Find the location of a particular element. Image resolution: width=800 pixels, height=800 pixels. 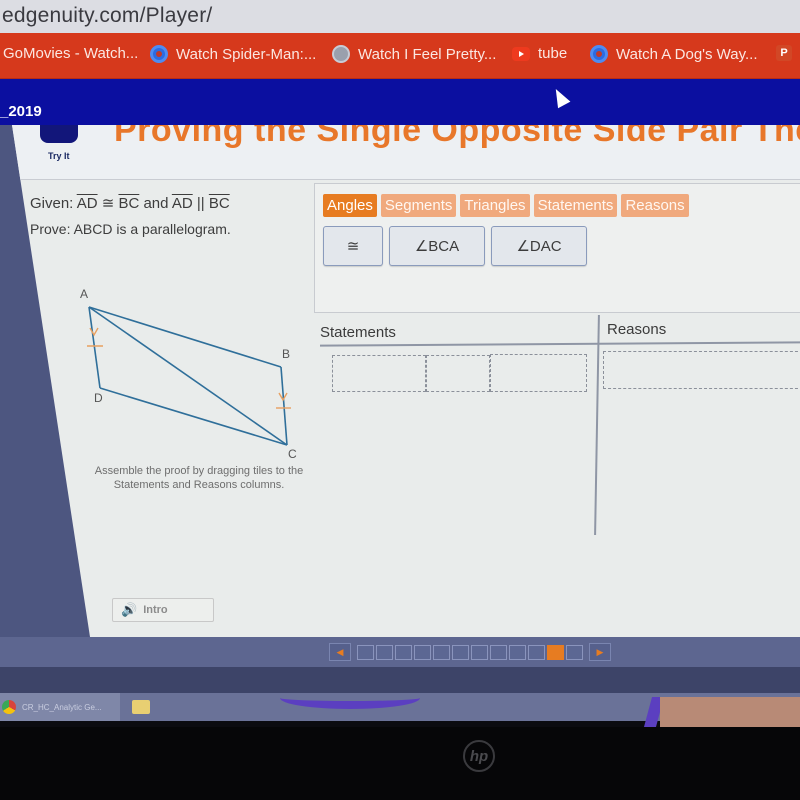

wallpaper-squiggle is located at coordinates (350, 698).